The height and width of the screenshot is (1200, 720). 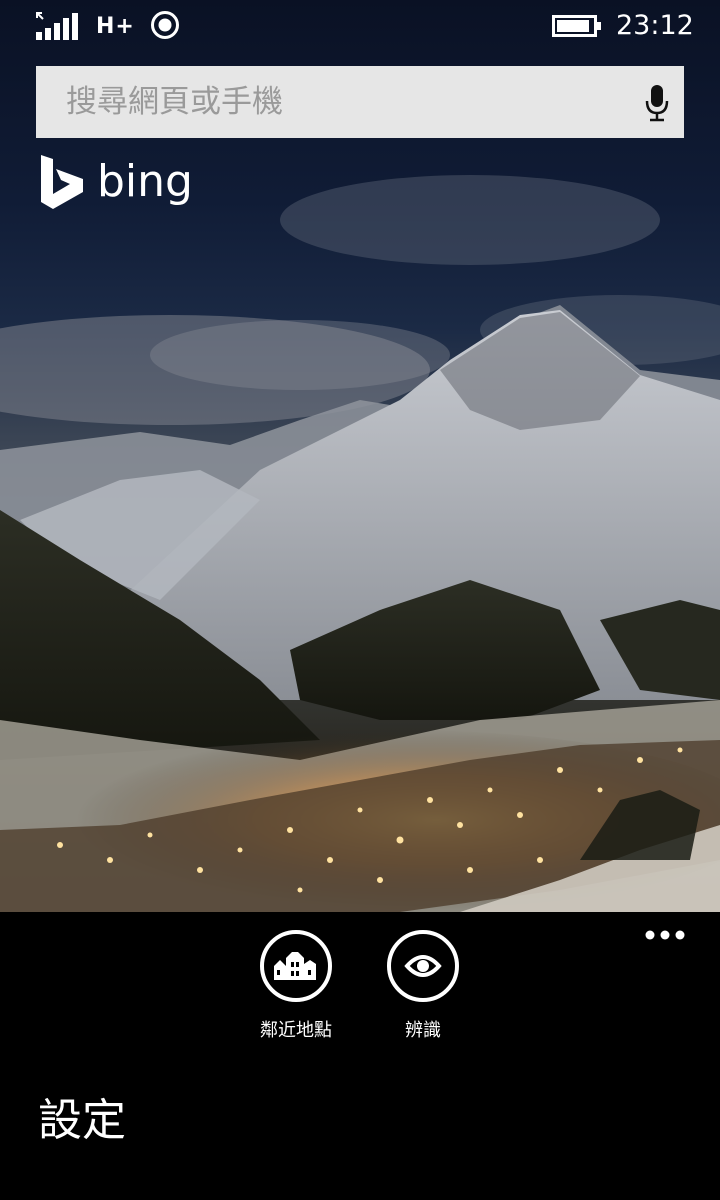 I want to click on sync-icon, so click(x=165, y=25).